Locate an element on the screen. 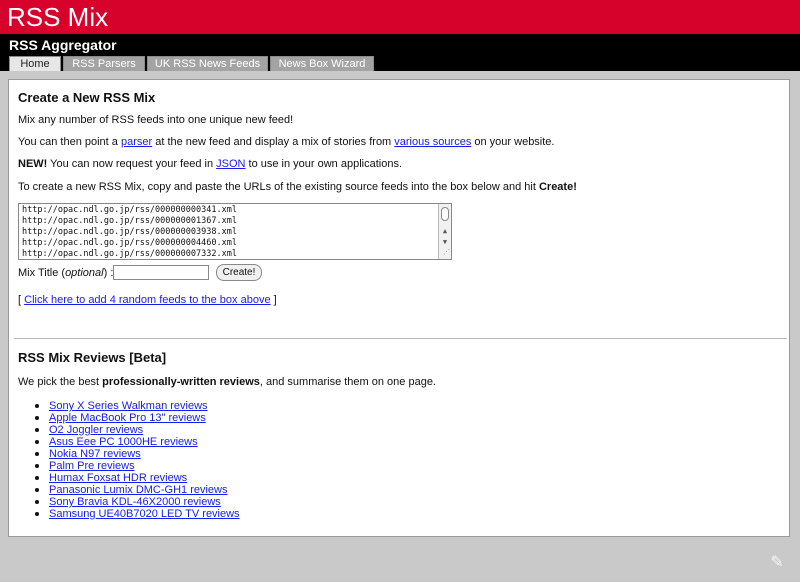 The width and height of the screenshot is (800, 582). review-link: Panasonic Lumix DMC-GH1 reviews is located at coordinates (138, 490).